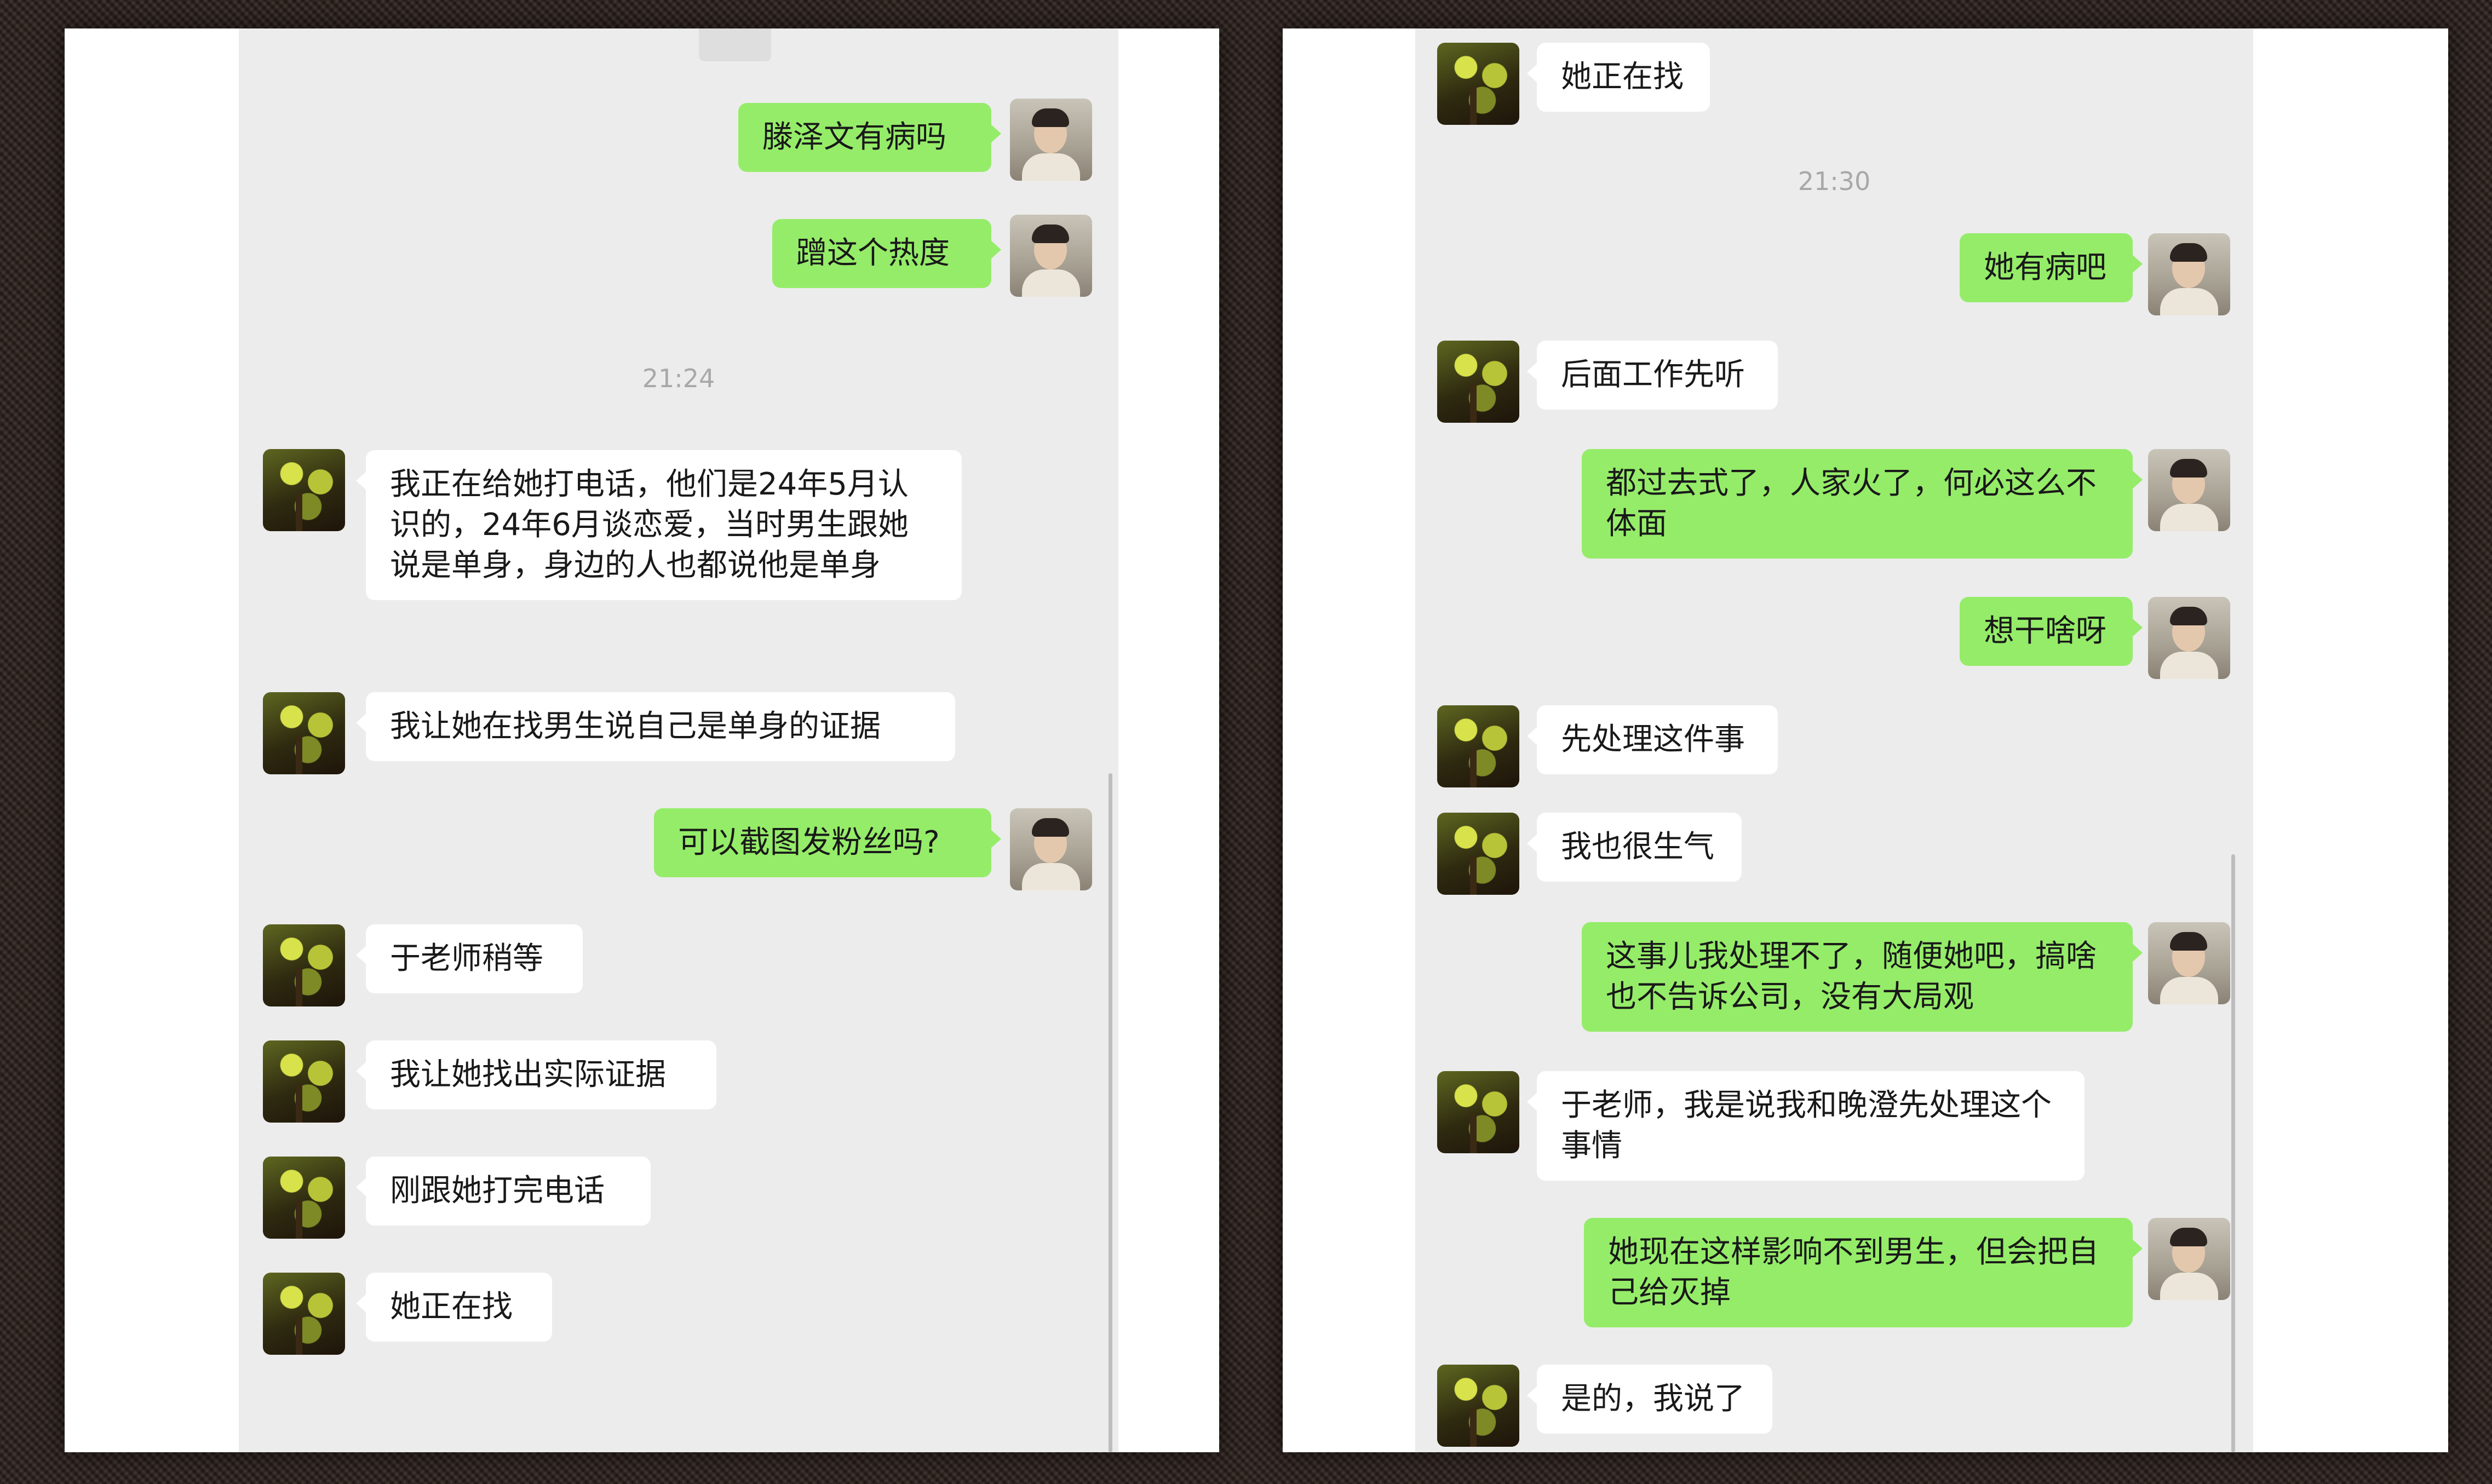 This screenshot has height=1484, width=2492. Describe the element at coordinates (1862, 977) in the screenshot. I see `message-bubble-mine: 这事儿我处理不了，随便她吧，搞啥也不告诉公司，没有大局观` at that location.